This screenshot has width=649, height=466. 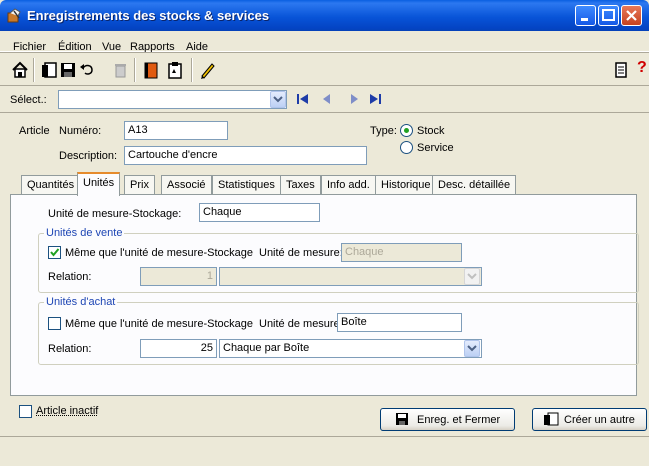 I want to click on type-stock-radio, so click(x=406, y=130).